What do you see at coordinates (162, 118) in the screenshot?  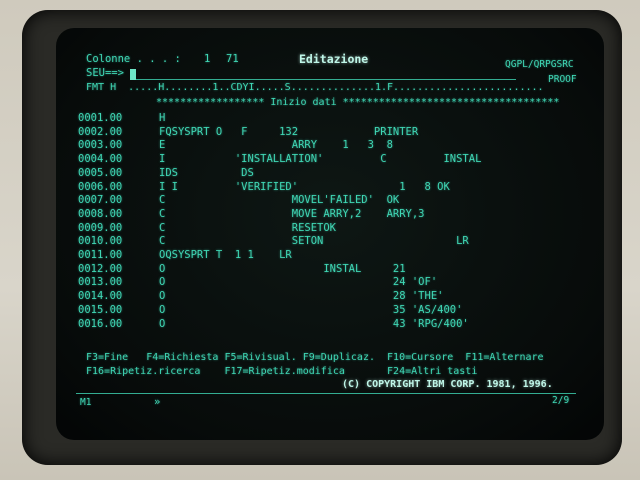 I see `source-line-code: H` at bounding box center [162, 118].